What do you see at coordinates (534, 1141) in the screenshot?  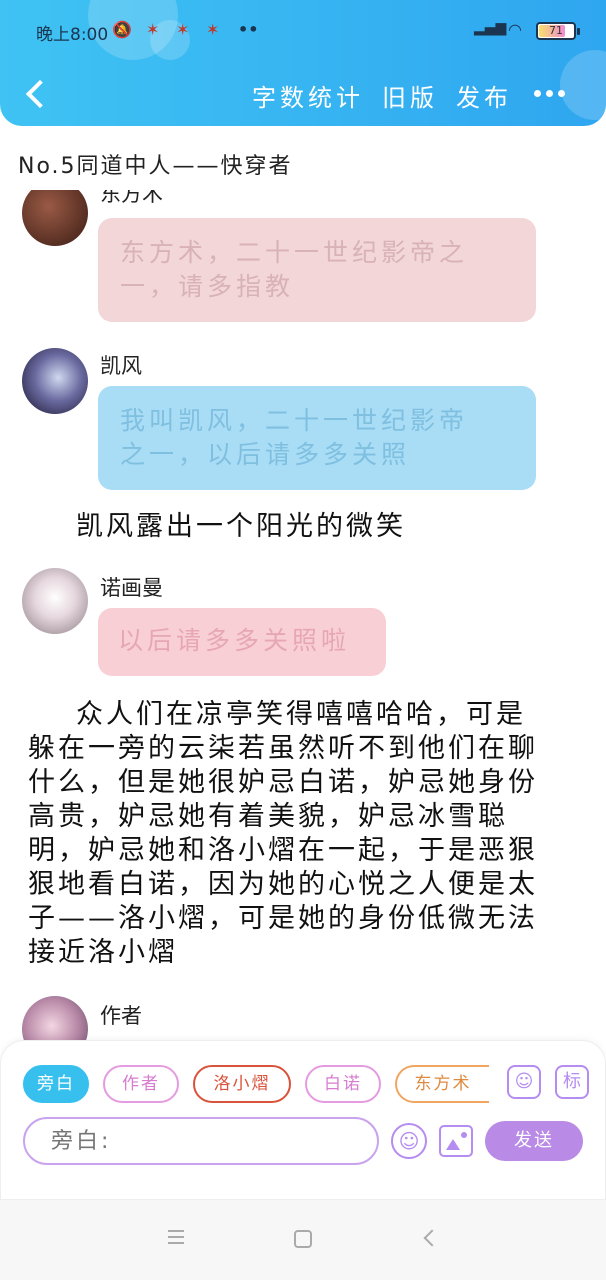 I see `send-button: 发送` at bounding box center [534, 1141].